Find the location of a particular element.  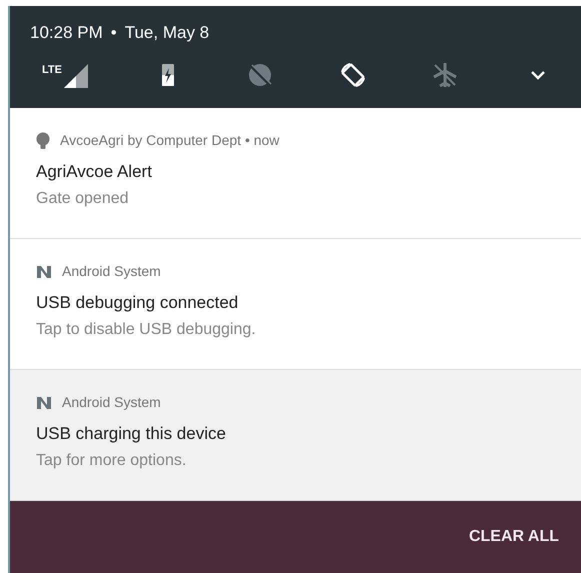

clear-all-button: CLEAR ALL is located at coordinates (513, 537).